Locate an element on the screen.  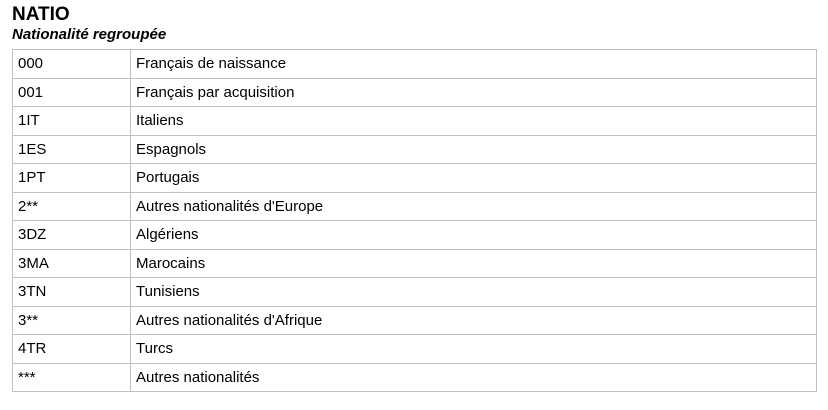
code-cell: *** is located at coordinates (71, 377).